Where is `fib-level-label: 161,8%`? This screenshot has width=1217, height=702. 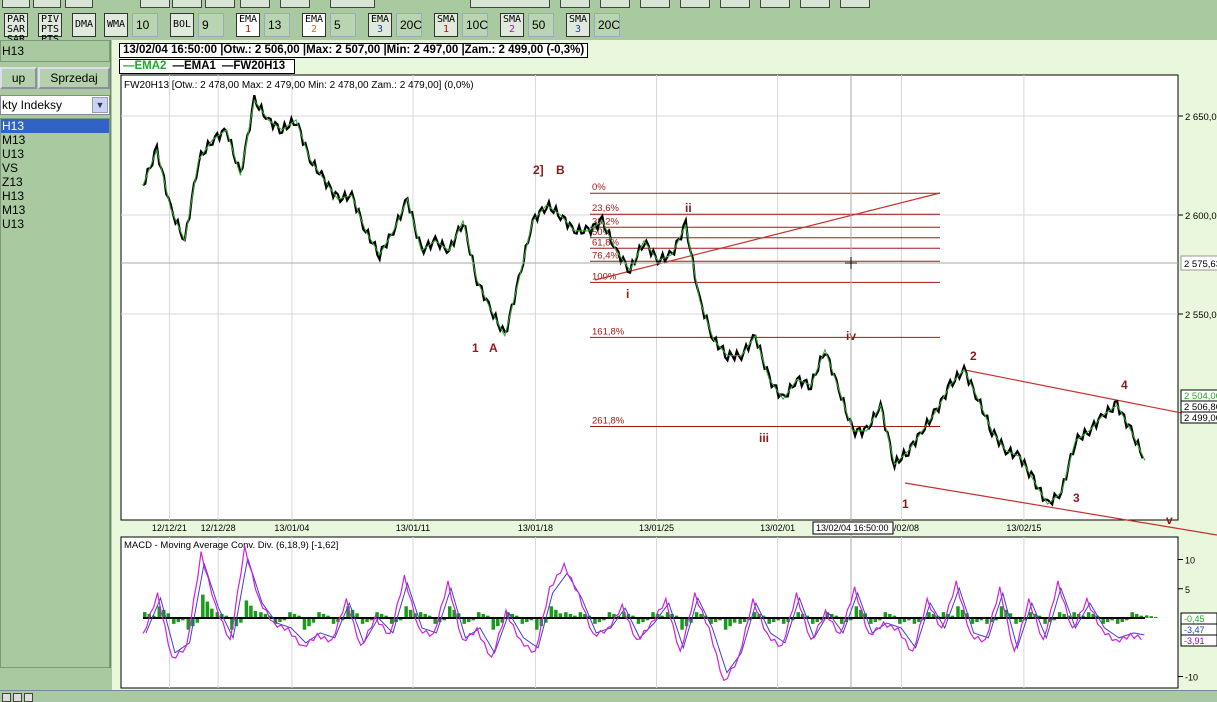
fib-level-label: 161,8% is located at coordinates (608, 331).